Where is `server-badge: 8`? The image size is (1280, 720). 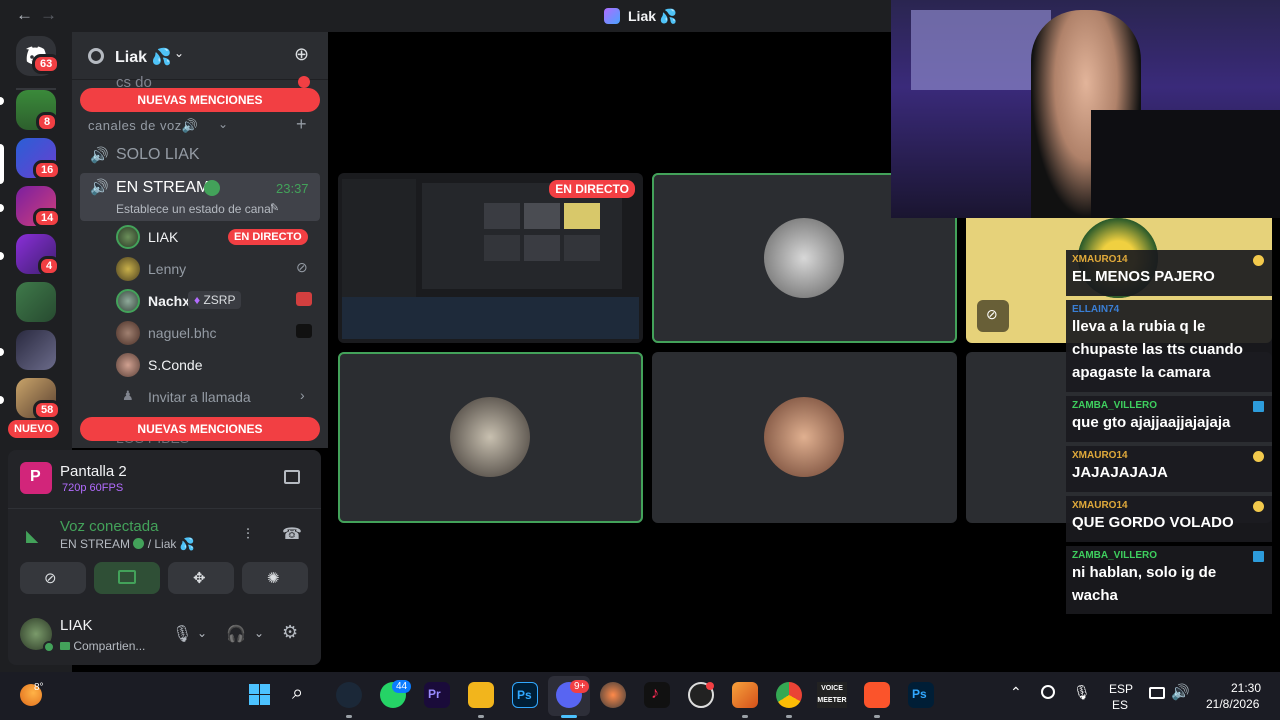 server-badge: 8 is located at coordinates (47, 122).